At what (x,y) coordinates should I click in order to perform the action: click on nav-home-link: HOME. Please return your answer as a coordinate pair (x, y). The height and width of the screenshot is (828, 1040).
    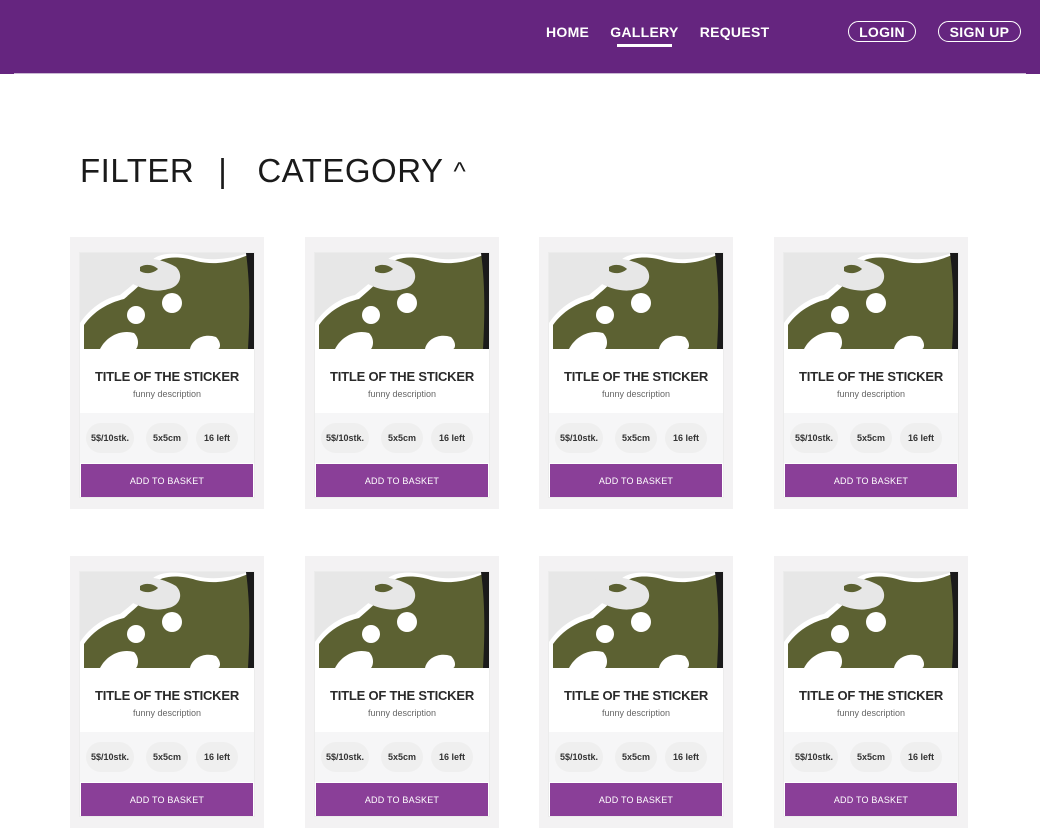
    Looking at the image, I should click on (567, 32).